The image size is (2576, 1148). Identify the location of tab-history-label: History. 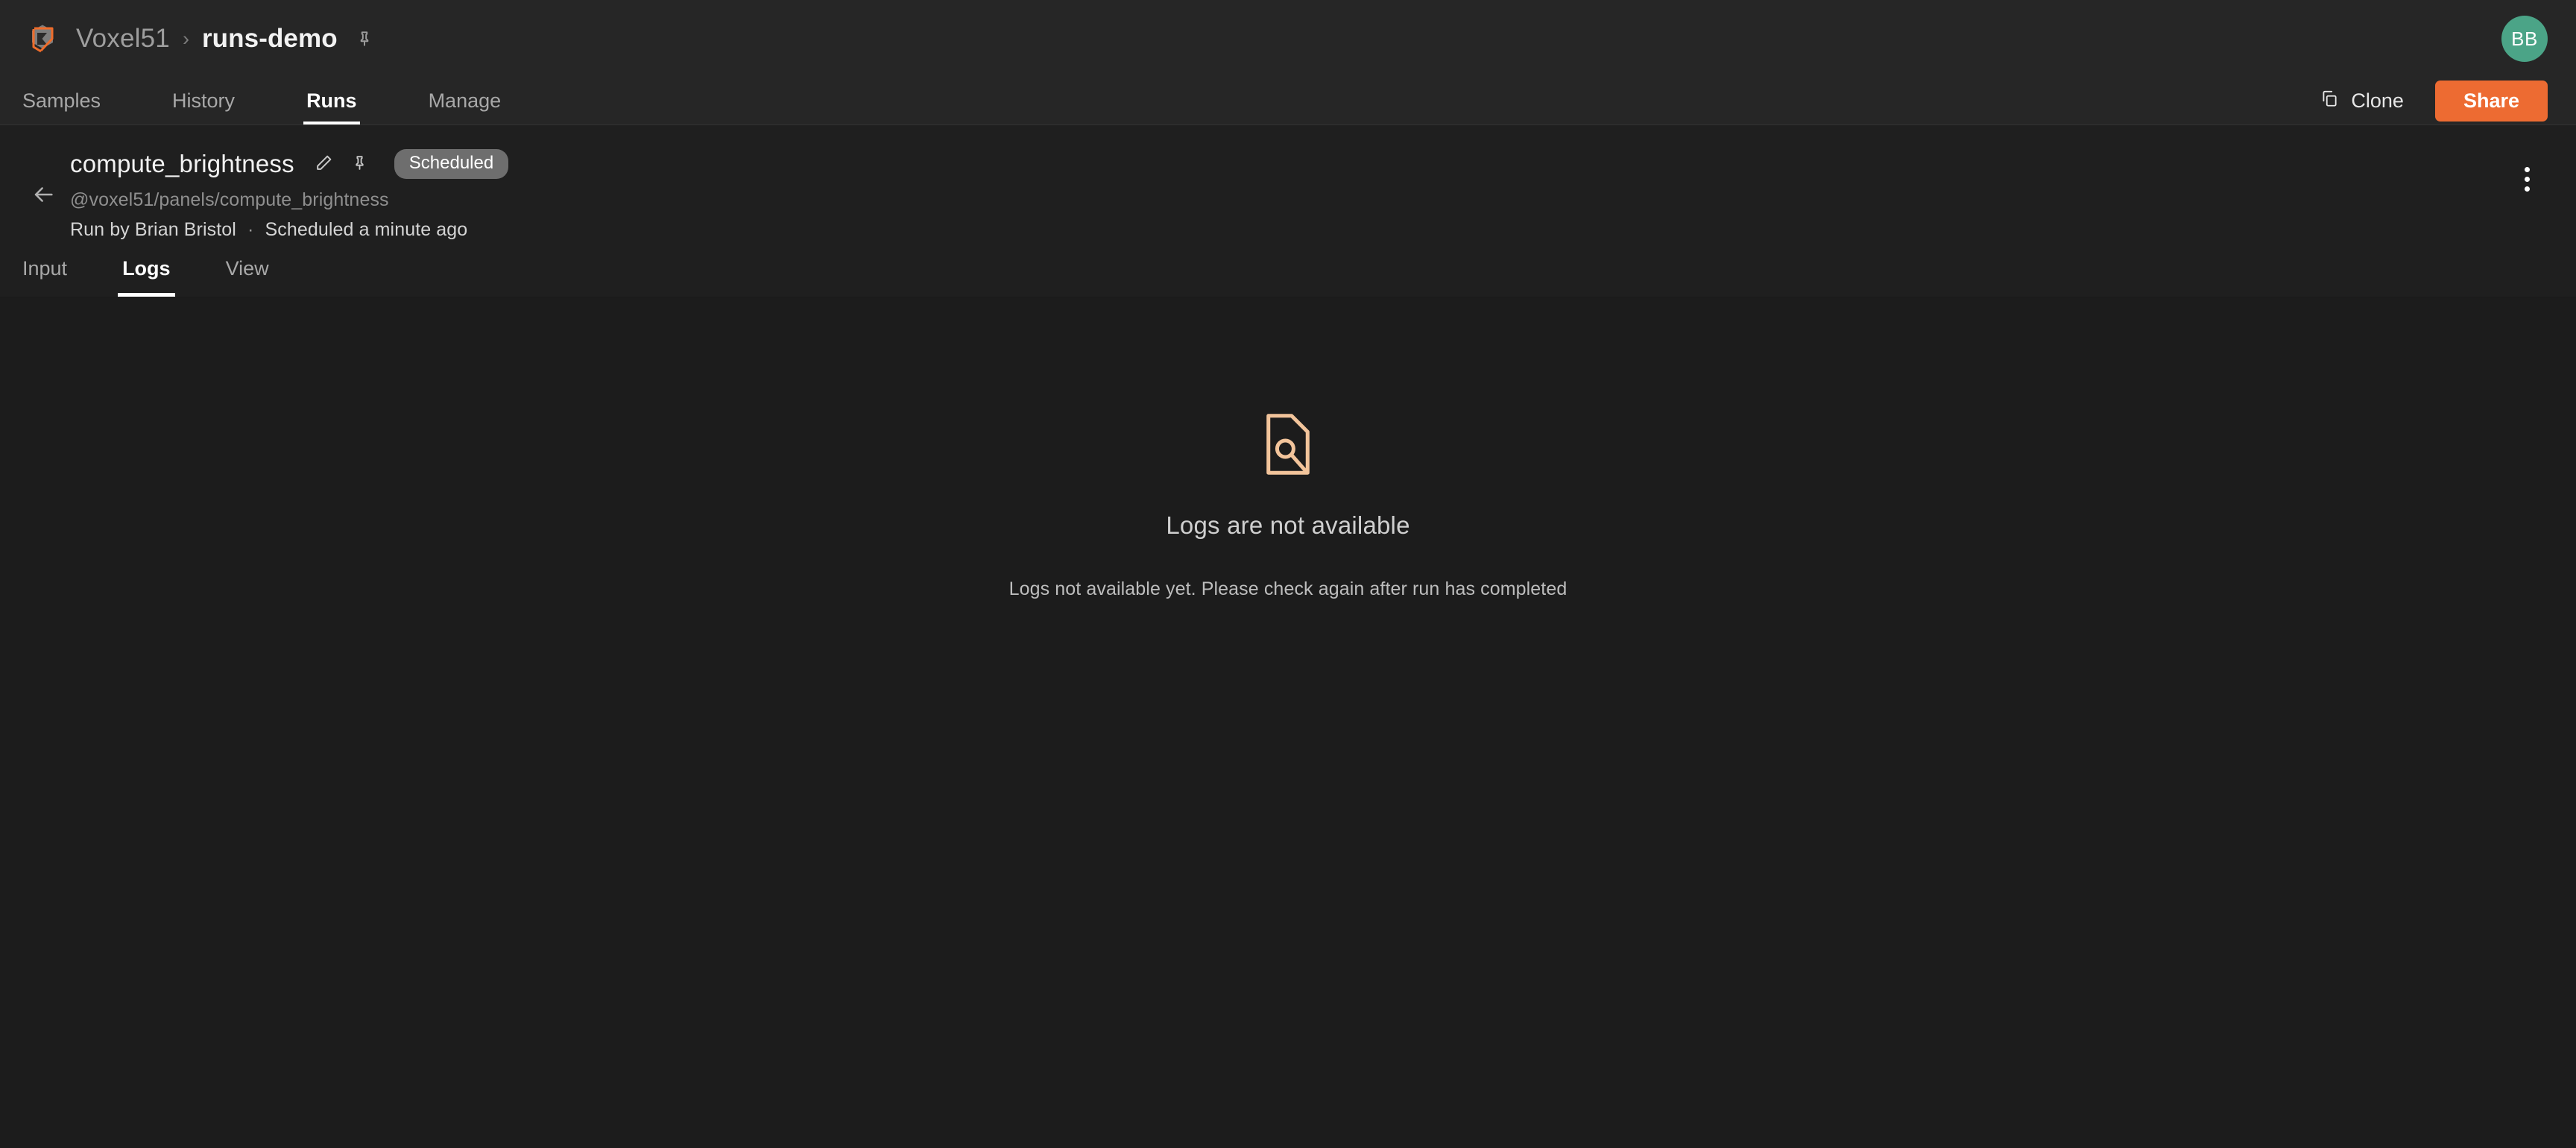
(204, 100).